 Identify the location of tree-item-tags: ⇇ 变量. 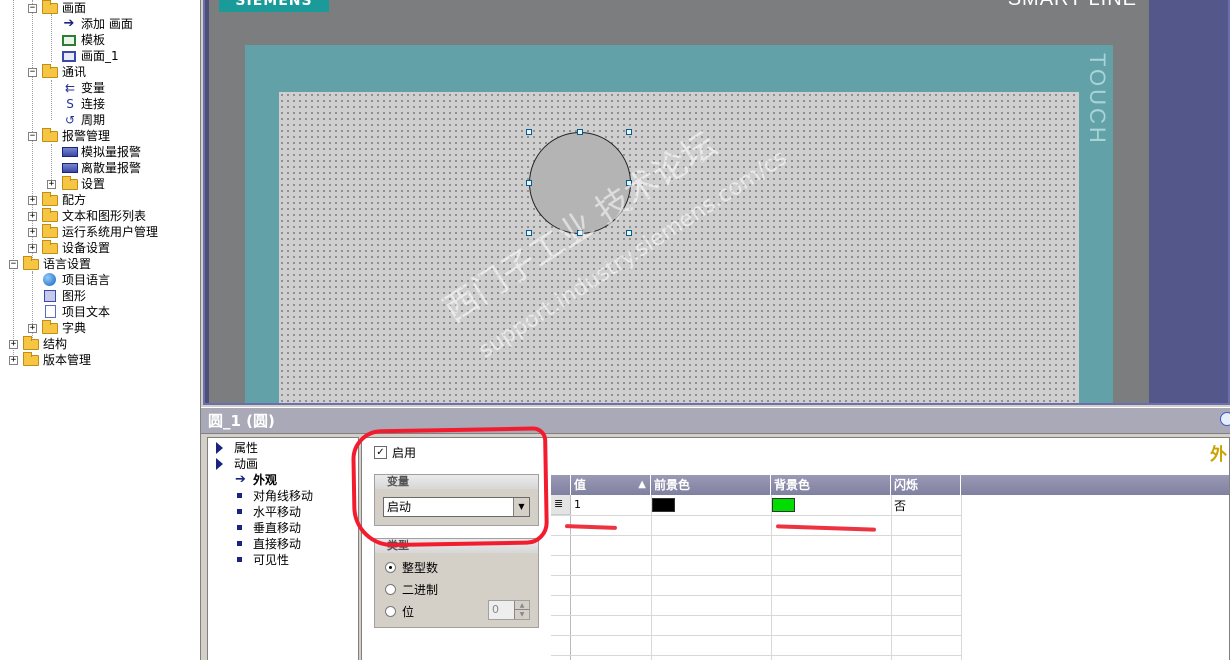
(100, 88).